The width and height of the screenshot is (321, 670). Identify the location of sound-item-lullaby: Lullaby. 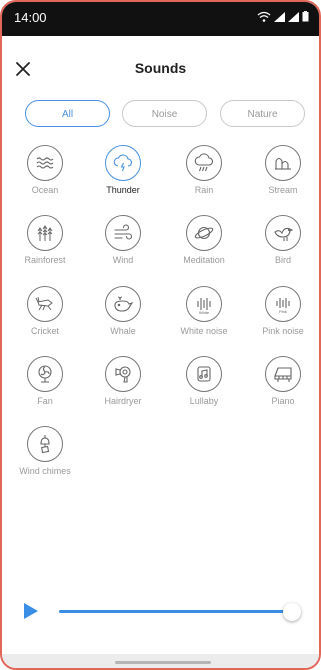
(204, 381).